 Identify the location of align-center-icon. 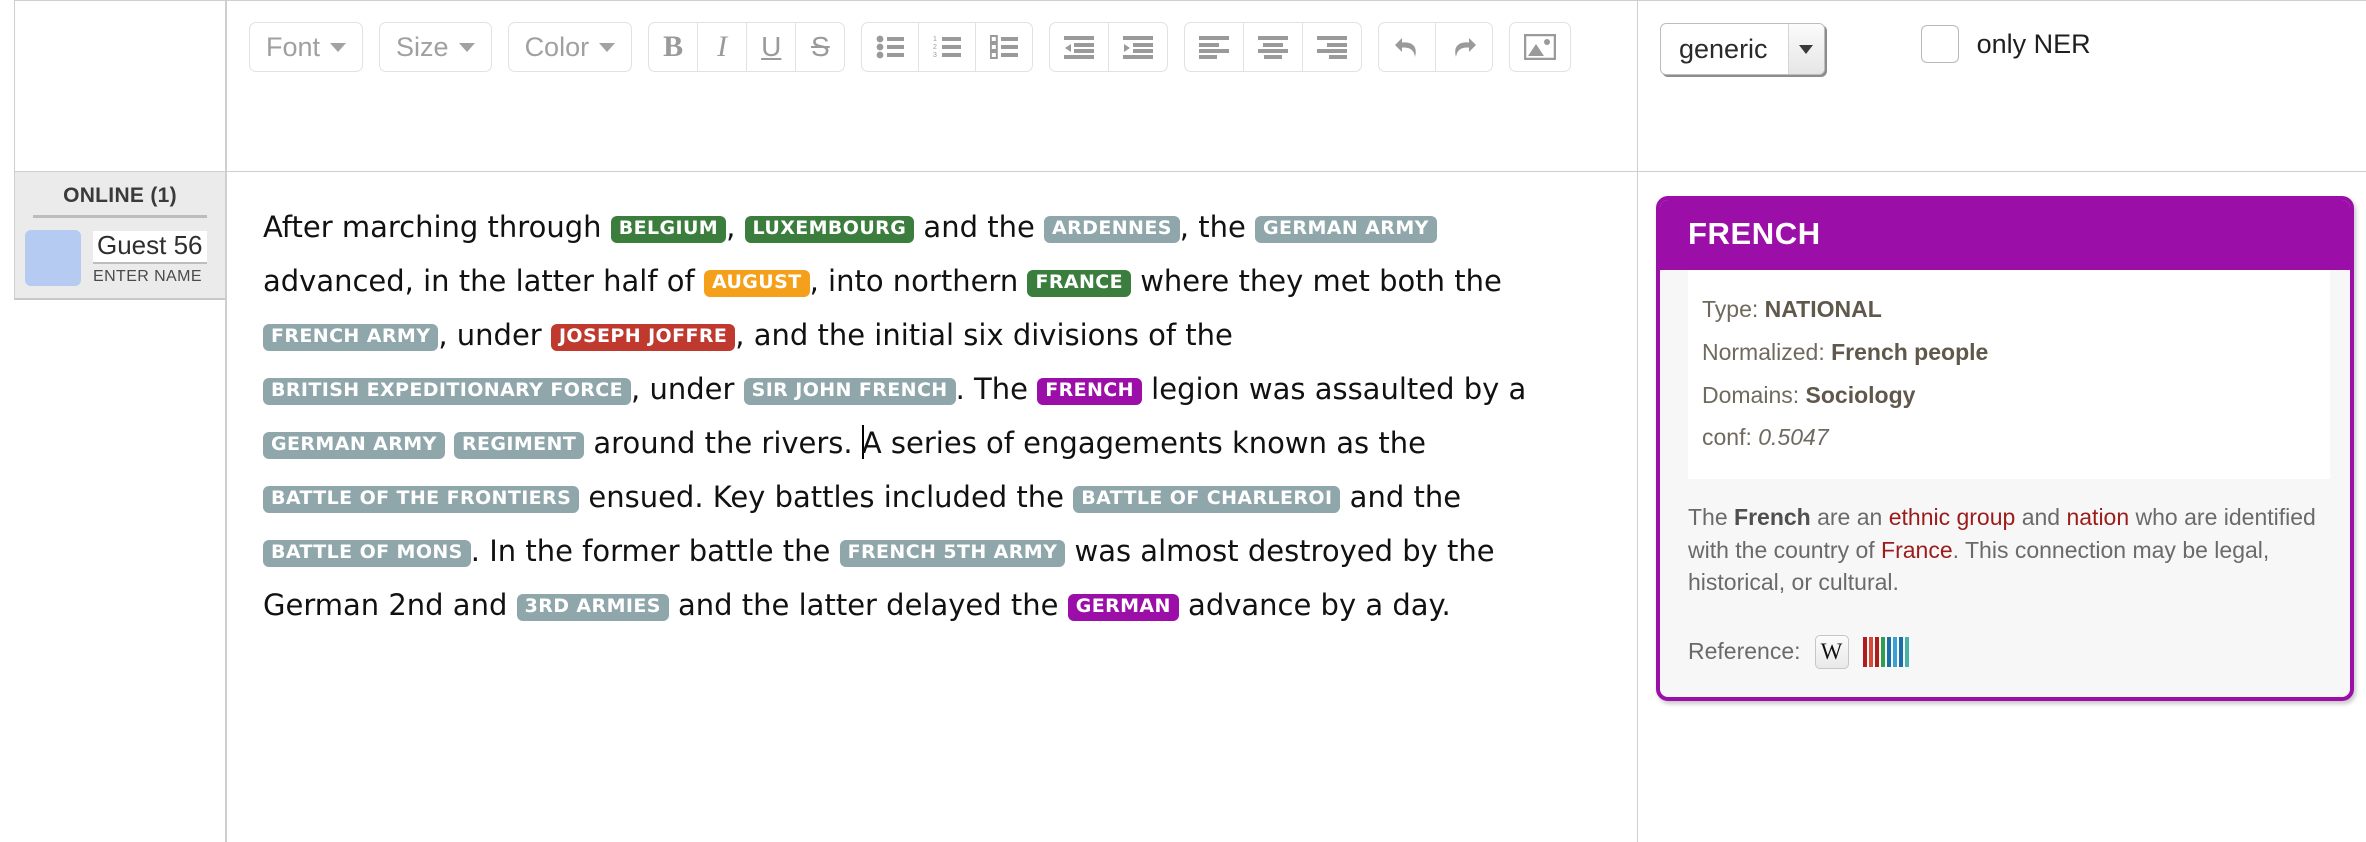
(1273, 47).